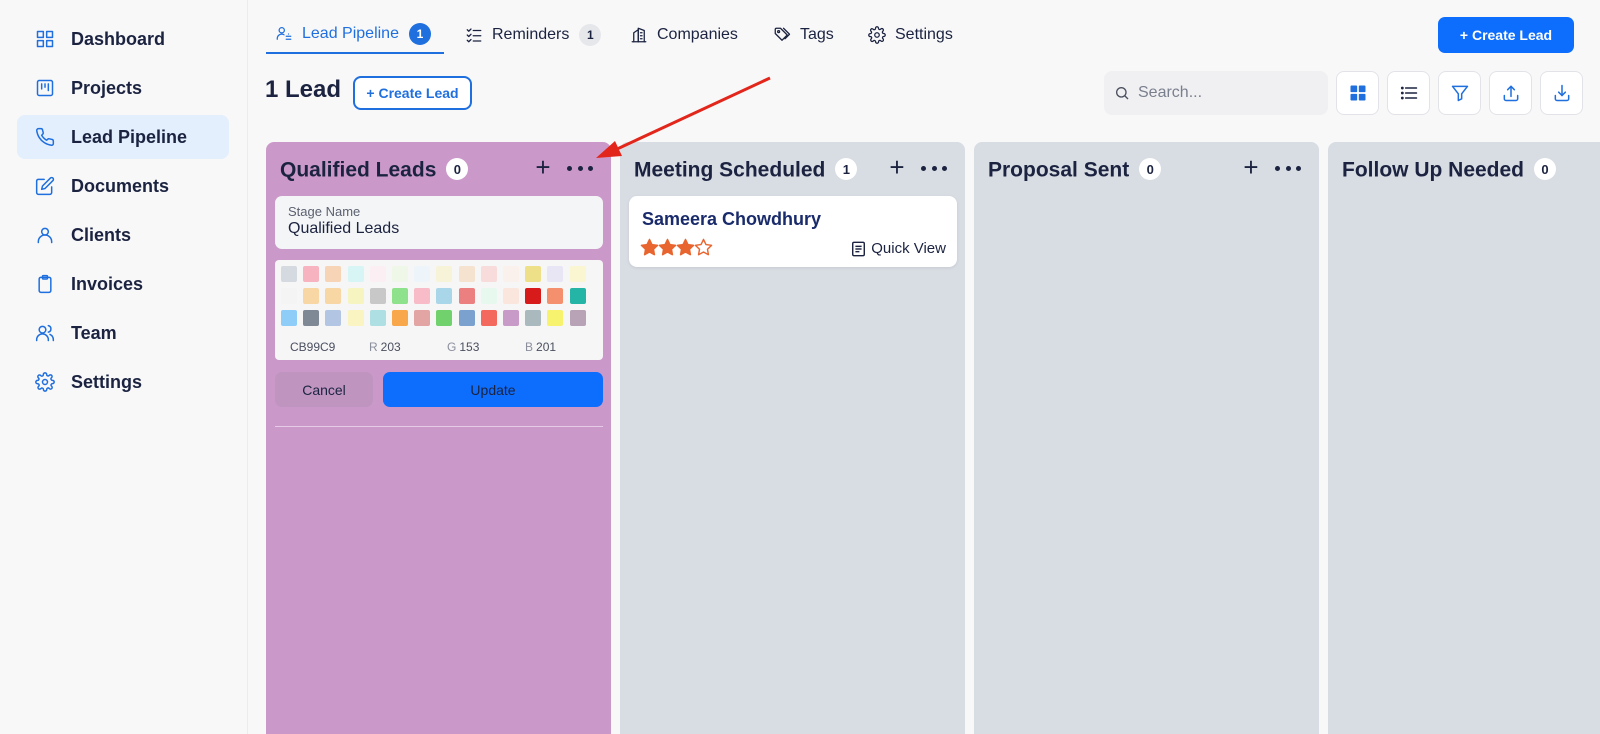 This screenshot has height=734, width=1600. Describe the element at coordinates (123, 88) in the screenshot. I see `sidebar-item-projects: Projects` at that location.